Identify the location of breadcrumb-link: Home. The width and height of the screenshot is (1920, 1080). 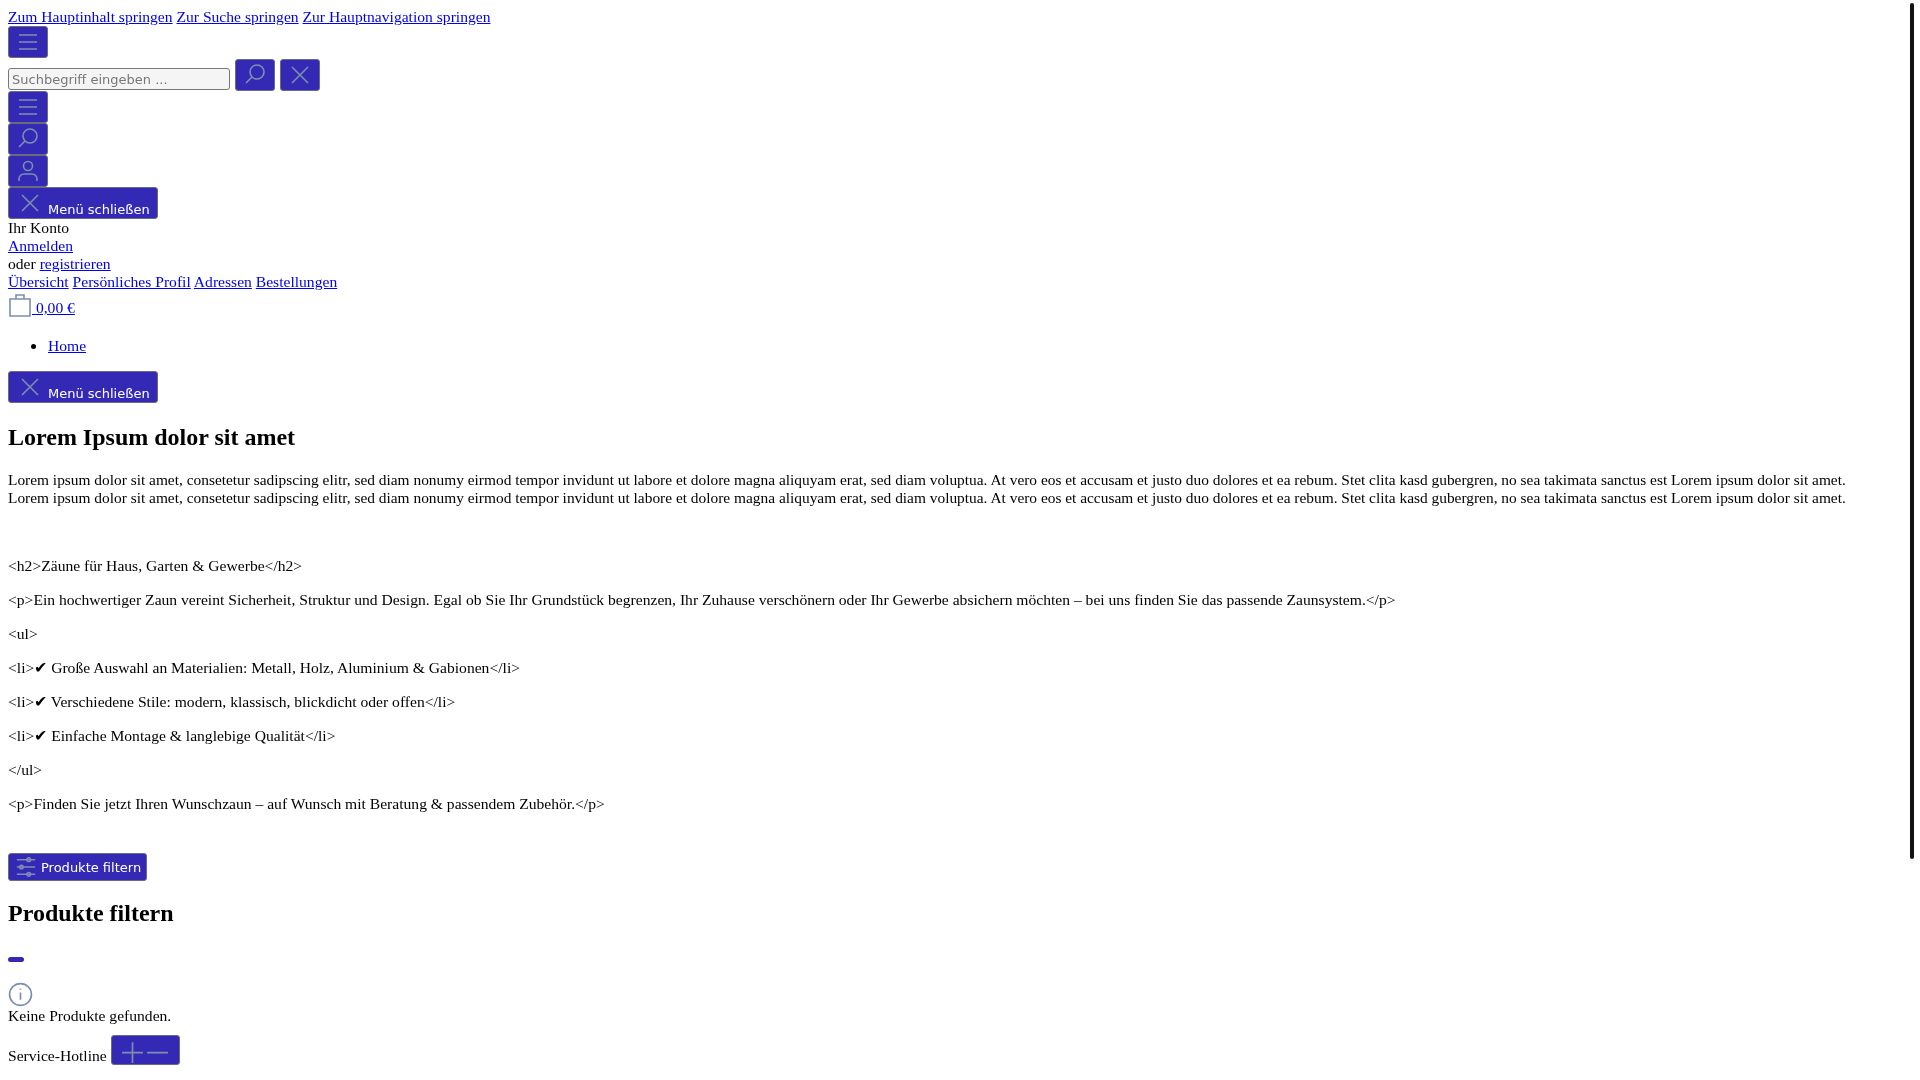
(67, 345).